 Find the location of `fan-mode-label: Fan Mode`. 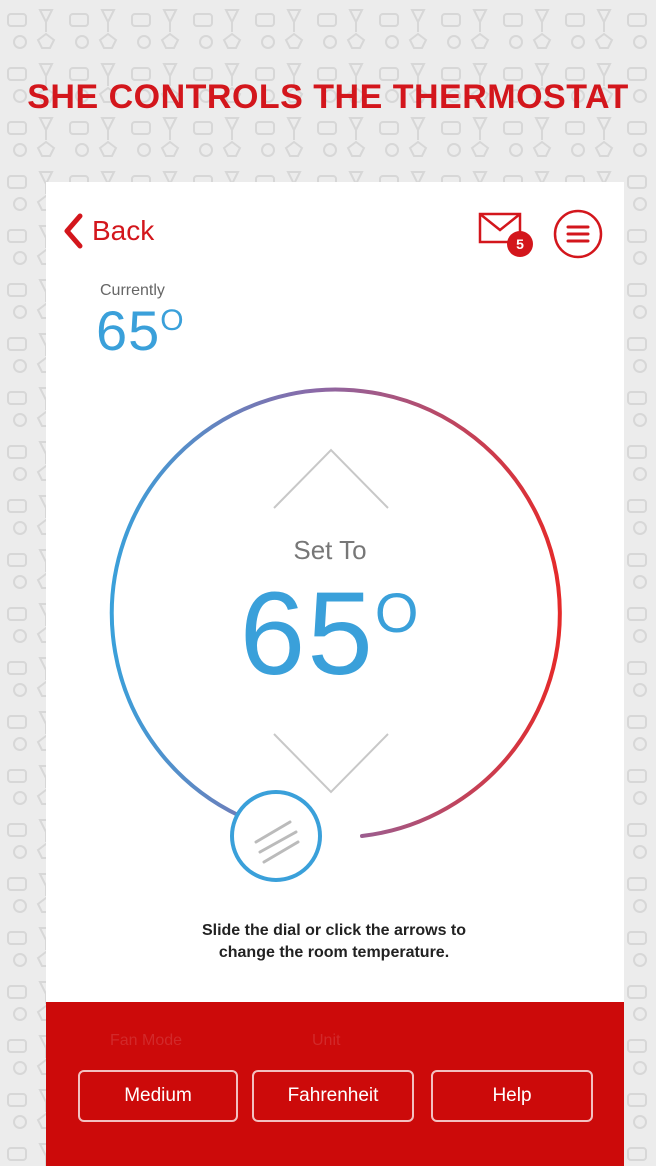

fan-mode-label: Fan Mode is located at coordinates (146, 1040).